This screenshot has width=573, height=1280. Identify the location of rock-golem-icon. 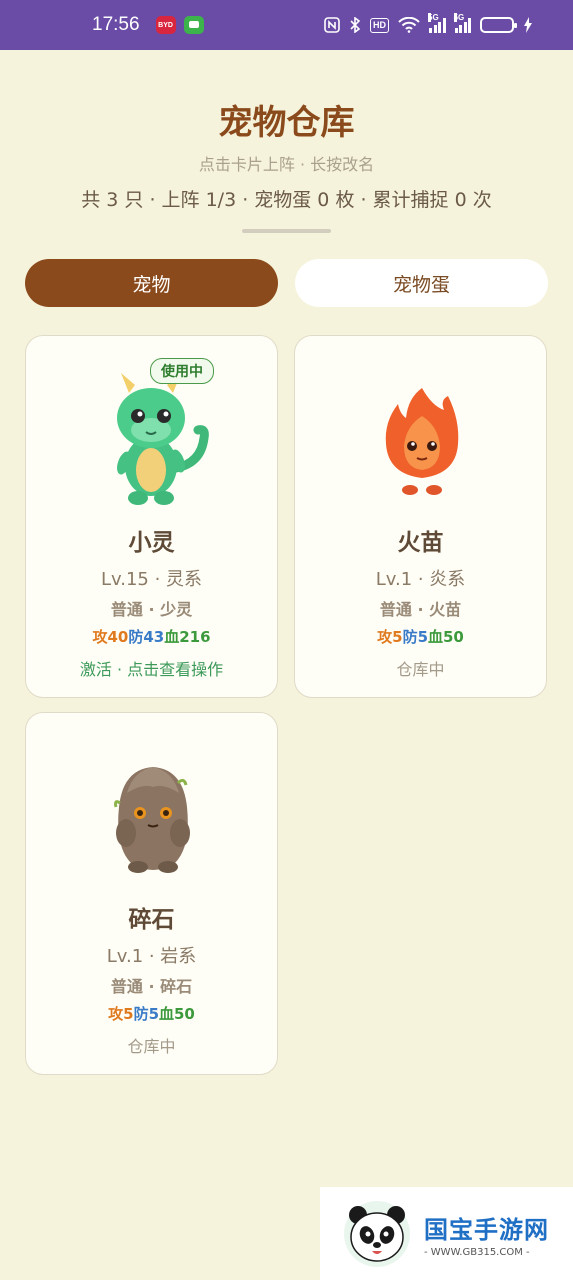
(152, 820).